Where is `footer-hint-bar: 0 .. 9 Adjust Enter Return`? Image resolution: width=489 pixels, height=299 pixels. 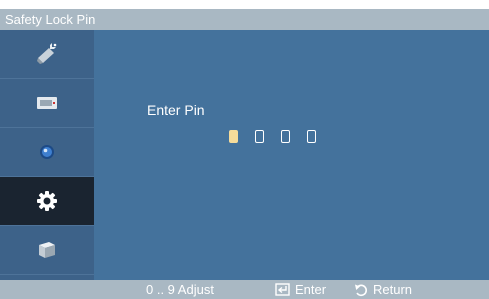 footer-hint-bar: 0 .. 9 Adjust Enter Return is located at coordinates (244, 289).